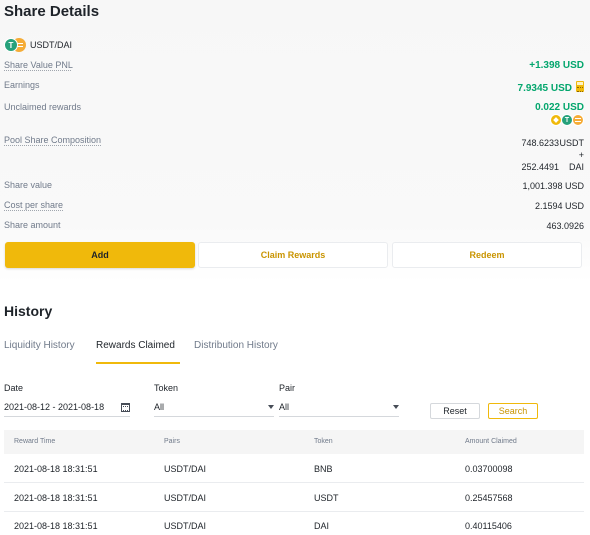 Image resolution: width=590 pixels, height=535 pixels. Describe the element at coordinates (287, 388) in the screenshot. I see `pair-filter-label: Pair` at that location.